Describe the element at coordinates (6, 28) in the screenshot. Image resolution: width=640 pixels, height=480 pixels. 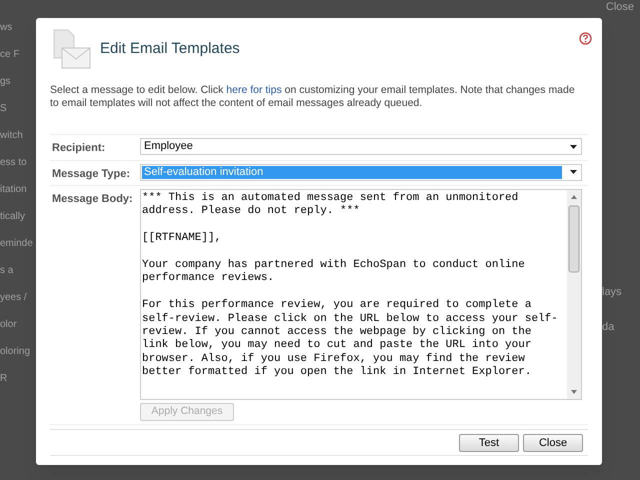
I see `background-text: ws` at that location.